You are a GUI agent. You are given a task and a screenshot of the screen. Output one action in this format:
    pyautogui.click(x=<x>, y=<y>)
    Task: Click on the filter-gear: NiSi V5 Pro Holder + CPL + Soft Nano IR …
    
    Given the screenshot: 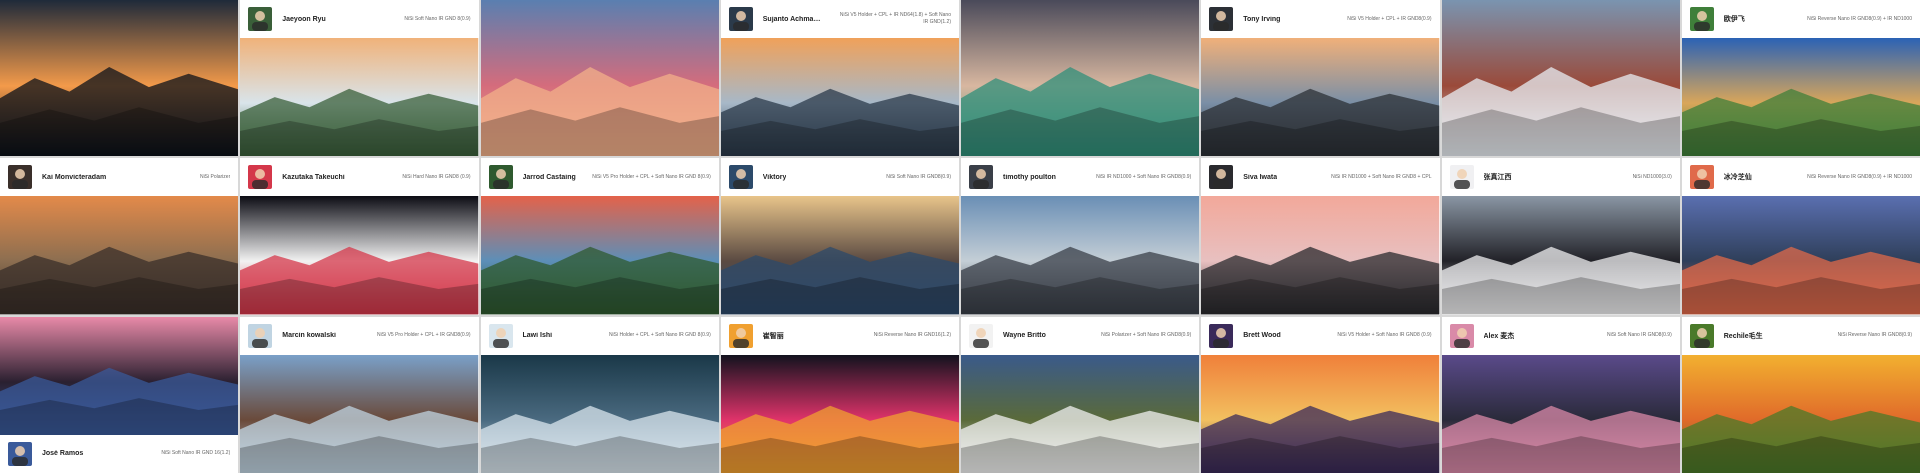 What is the action you would take?
    pyautogui.click(x=651, y=176)
    